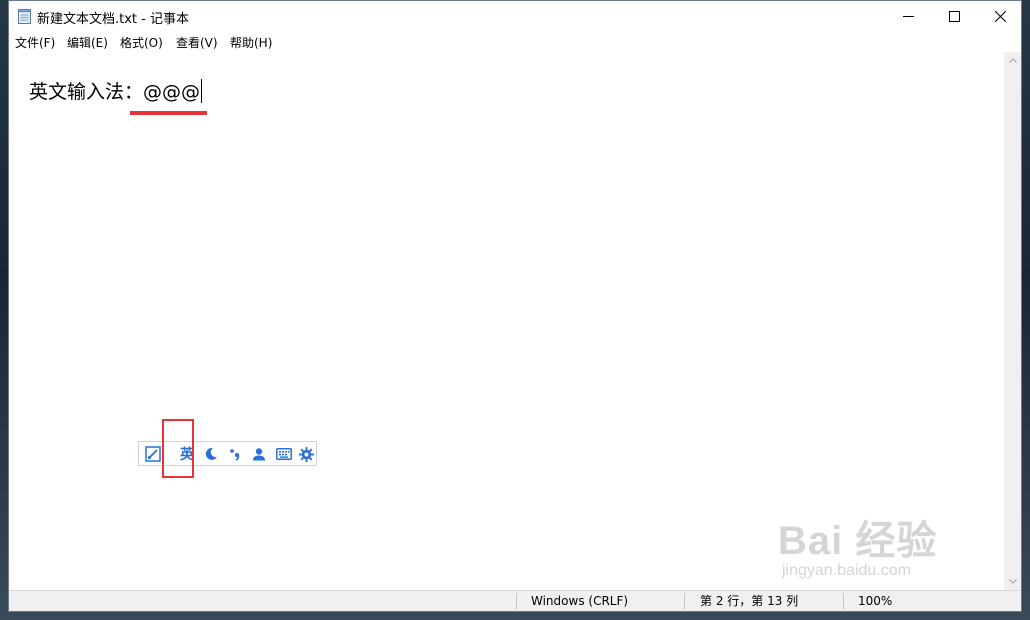 This screenshot has width=1030, height=620. Describe the element at coordinates (168, 113) in the screenshot. I see `annotation-underline` at that location.